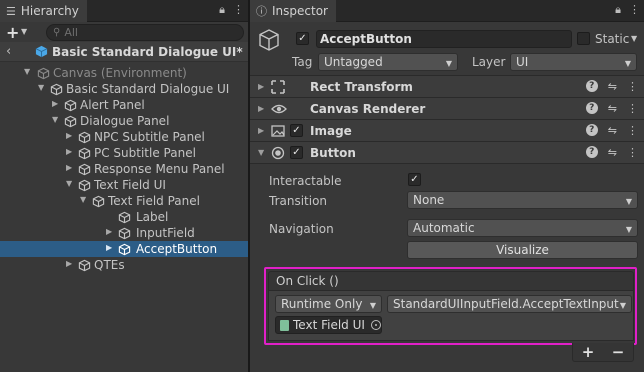 The height and width of the screenshot is (372, 644). What do you see at coordinates (375, 325) in the screenshot?
I see `object-picker-icon` at bounding box center [375, 325].